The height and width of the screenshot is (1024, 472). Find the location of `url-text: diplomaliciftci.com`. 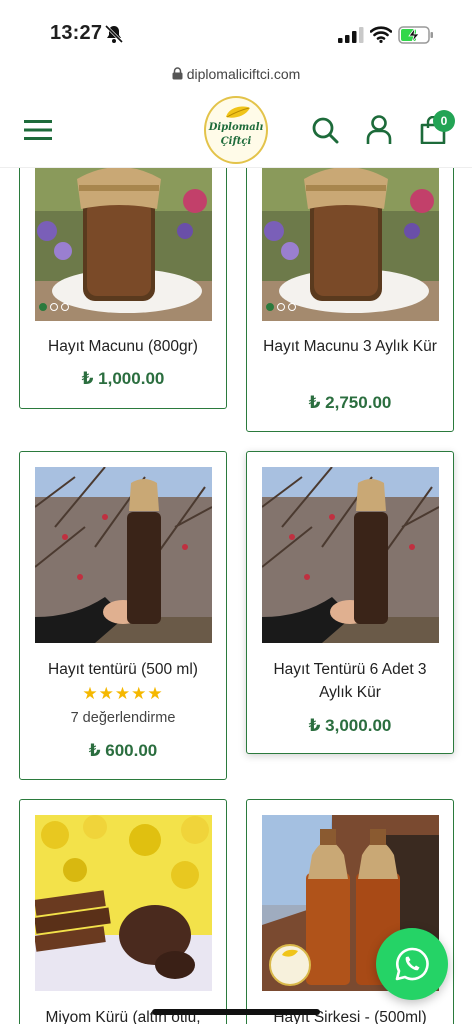

url-text: diplomaliciftci.com is located at coordinates (243, 74).